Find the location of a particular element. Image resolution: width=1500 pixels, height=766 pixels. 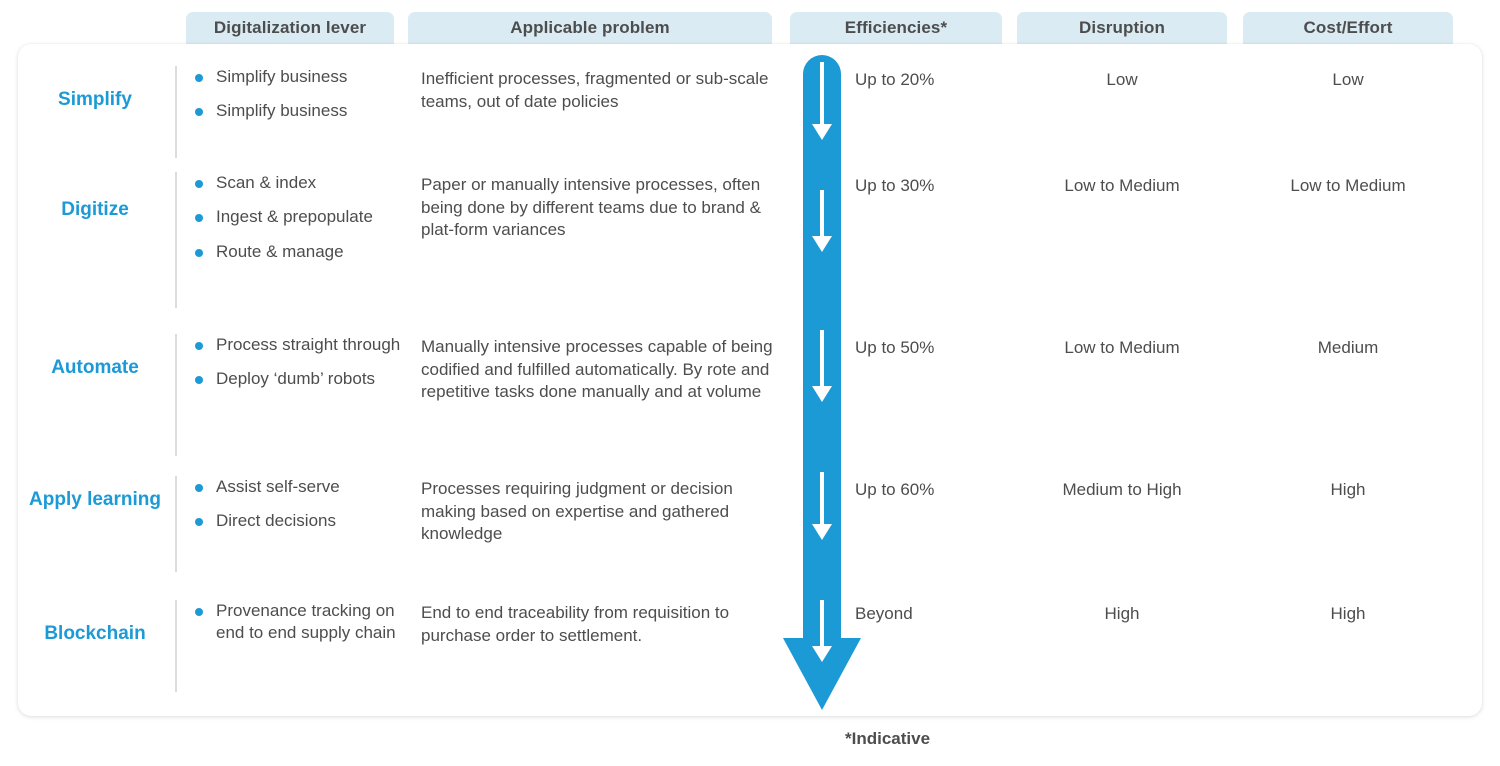

lever-list: Assist self-serve Direct decisions is located at coordinates (297, 510).